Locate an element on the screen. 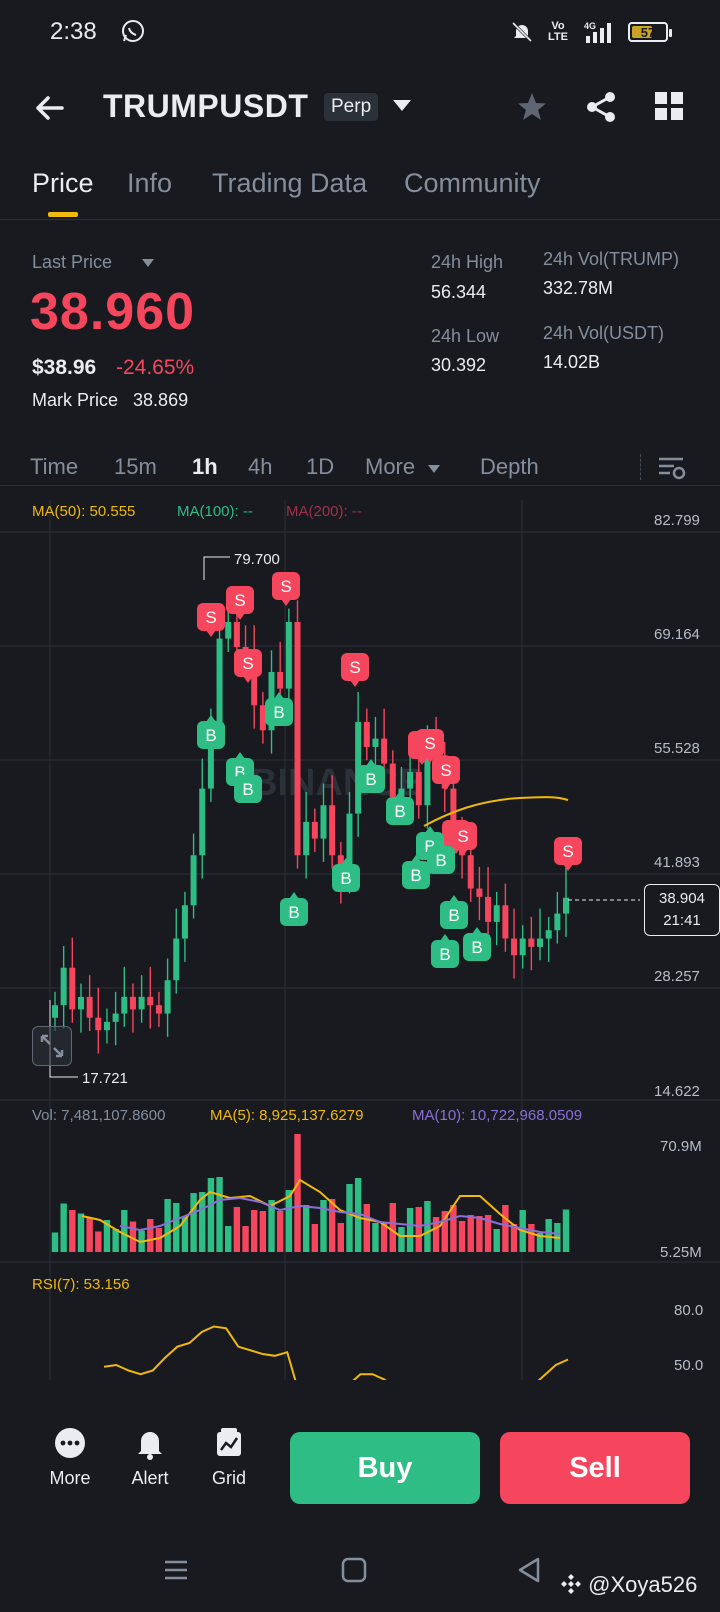 The height and width of the screenshot is (1612, 720). rsi-axis-label: 80.0 is located at coordinates (689, 1310).